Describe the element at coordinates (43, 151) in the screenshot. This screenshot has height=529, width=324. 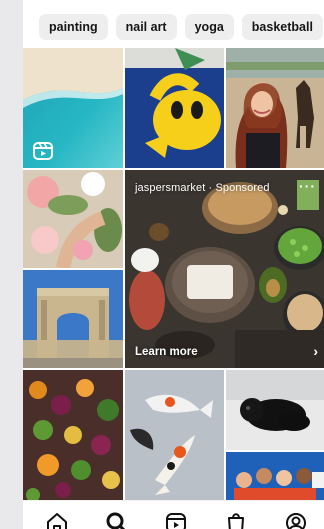
I see `reel-icon` at that location.